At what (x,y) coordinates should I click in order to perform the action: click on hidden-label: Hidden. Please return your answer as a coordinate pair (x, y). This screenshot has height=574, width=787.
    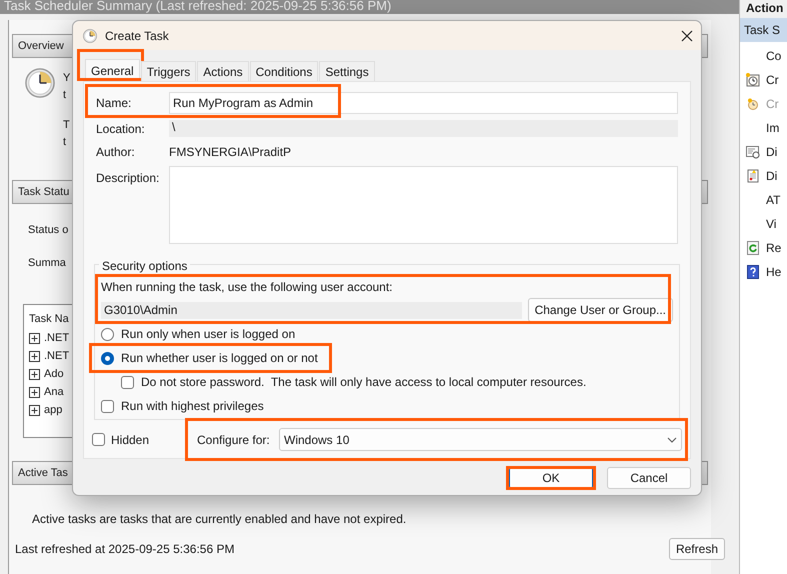
    Looking at the image, I should click on (130, 439).